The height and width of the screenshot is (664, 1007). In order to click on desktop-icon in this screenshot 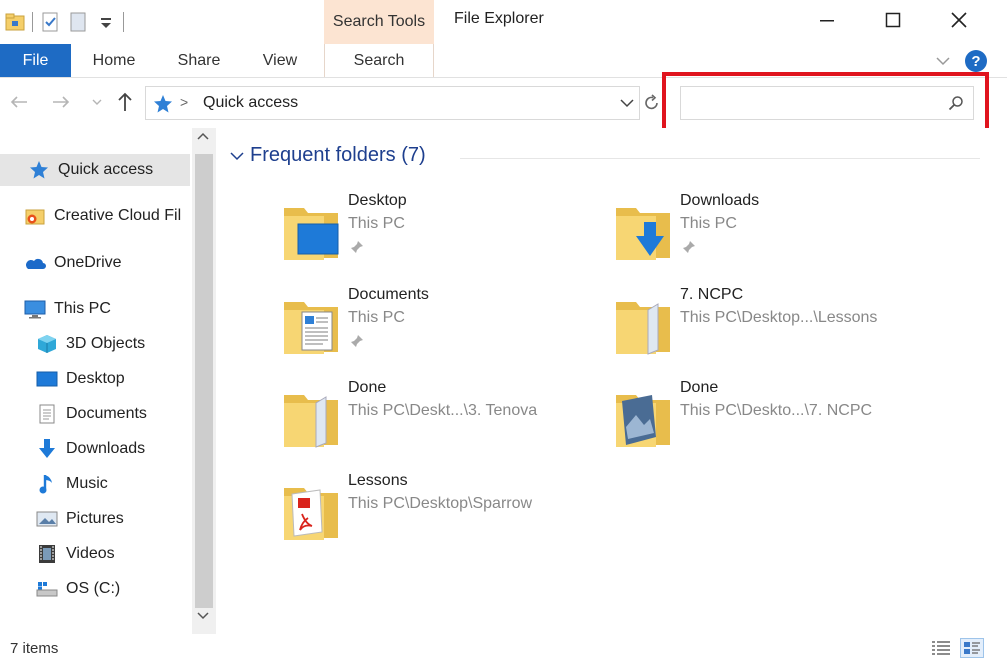, I will do `click(47, 379)`.